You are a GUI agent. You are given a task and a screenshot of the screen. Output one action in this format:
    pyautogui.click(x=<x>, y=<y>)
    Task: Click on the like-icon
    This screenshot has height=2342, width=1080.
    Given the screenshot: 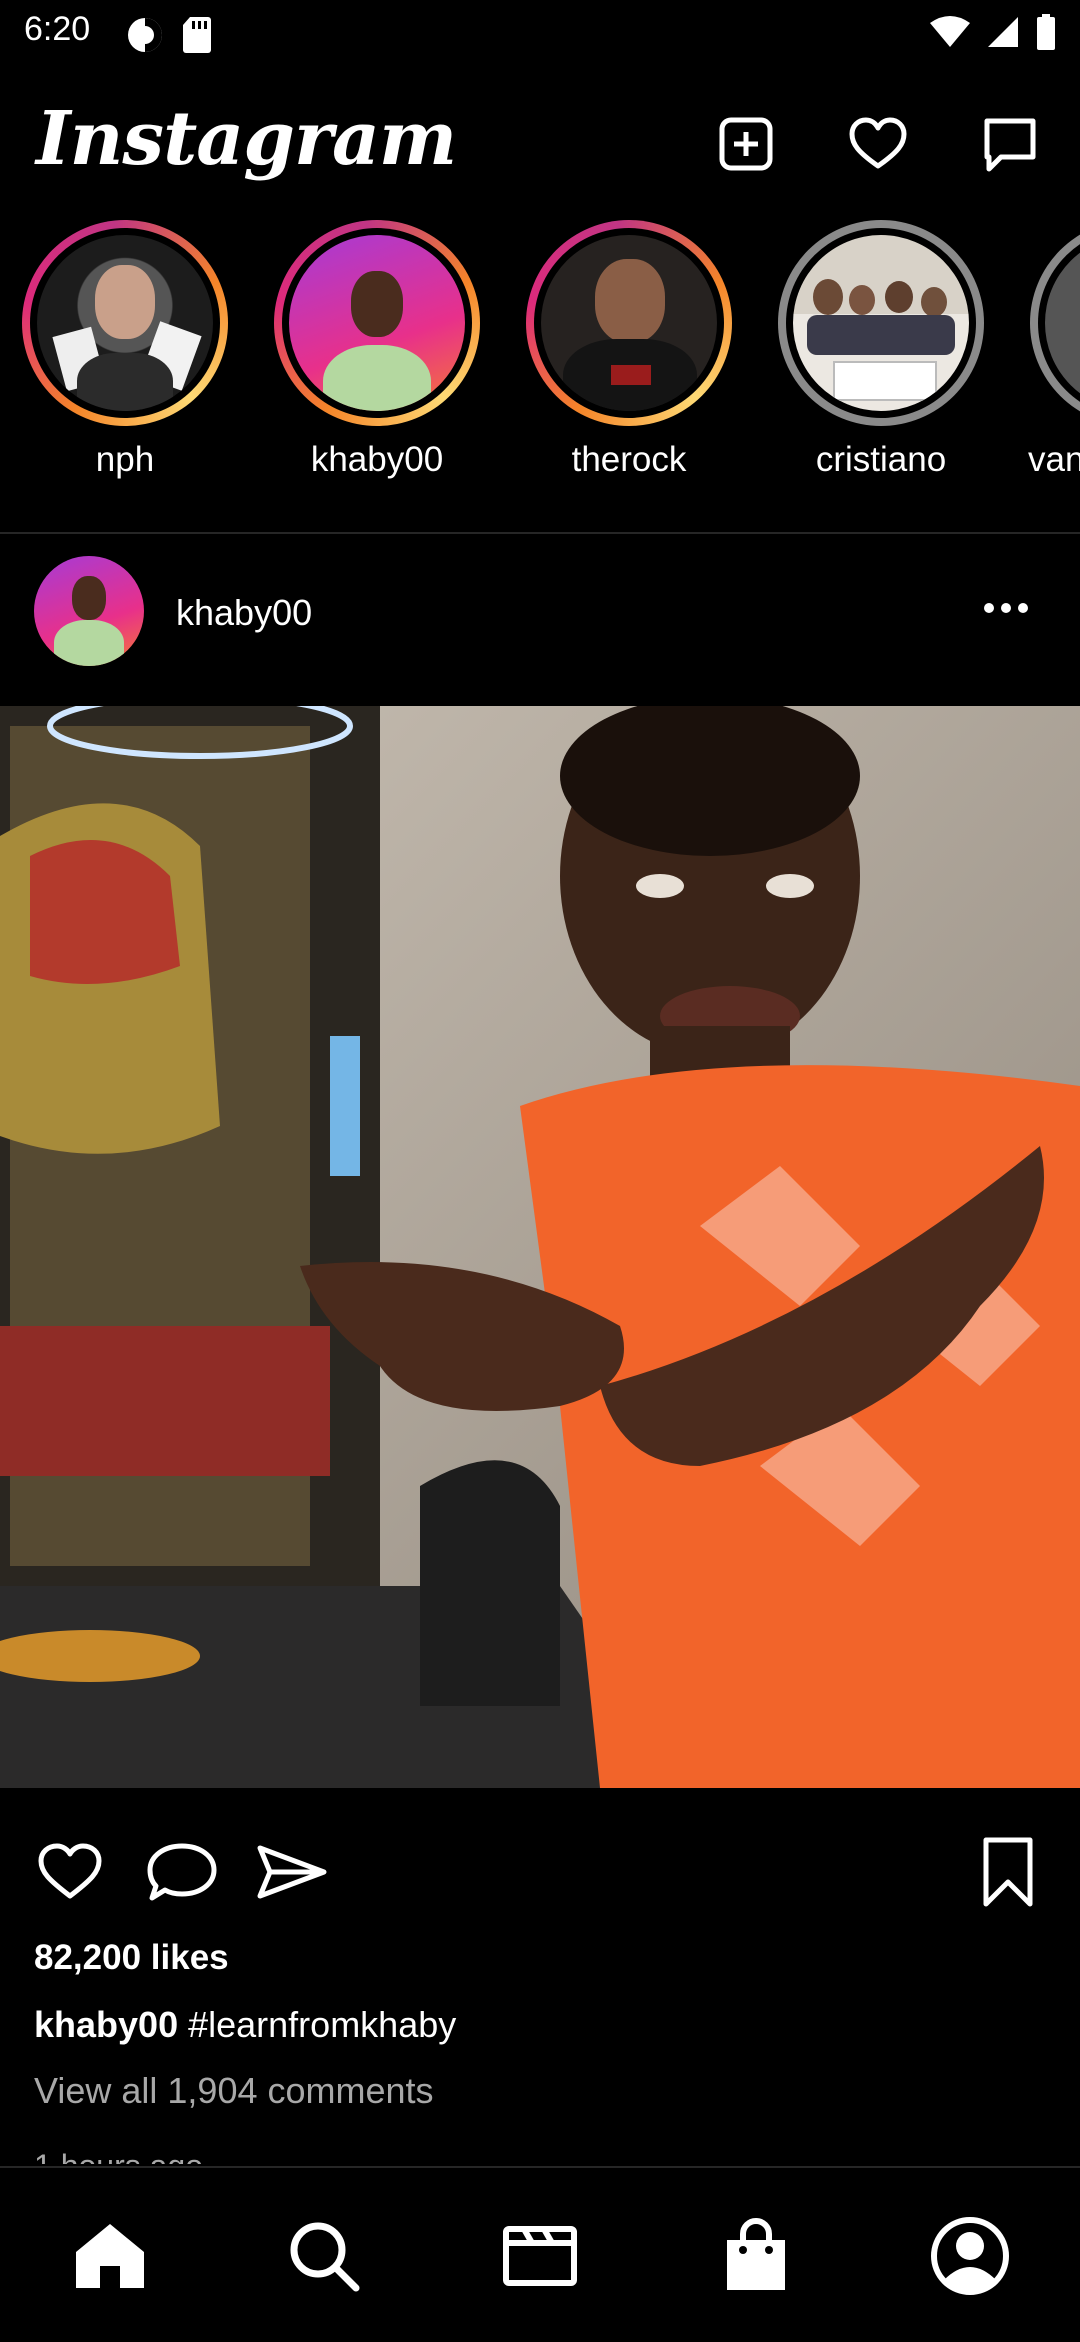 What is the action you would take?
    pyautogui.click(x=70, y=1871)
    